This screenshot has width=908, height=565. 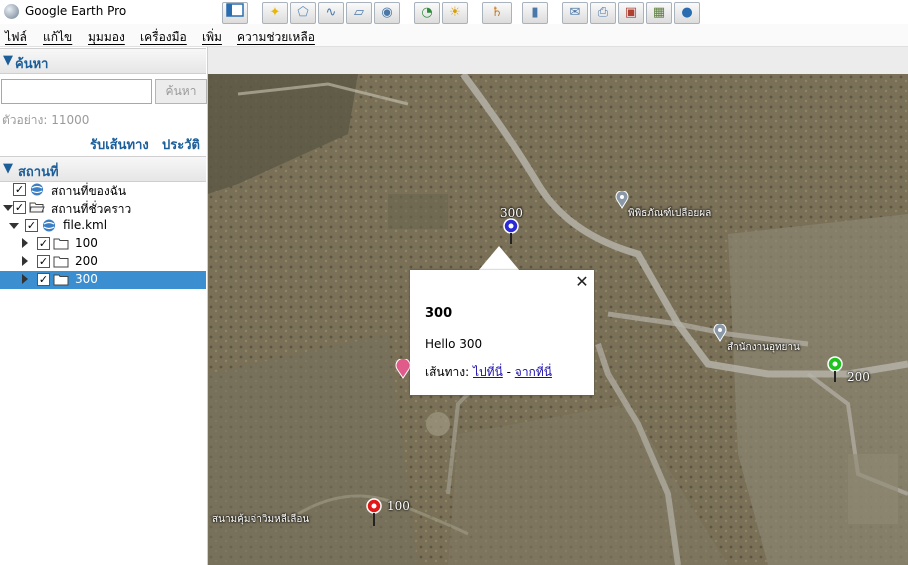 What do you see at coordinates (212, 37) in the screenshot?
I see `menu-add: เพิ่ม` at bounding box center [212, 37].